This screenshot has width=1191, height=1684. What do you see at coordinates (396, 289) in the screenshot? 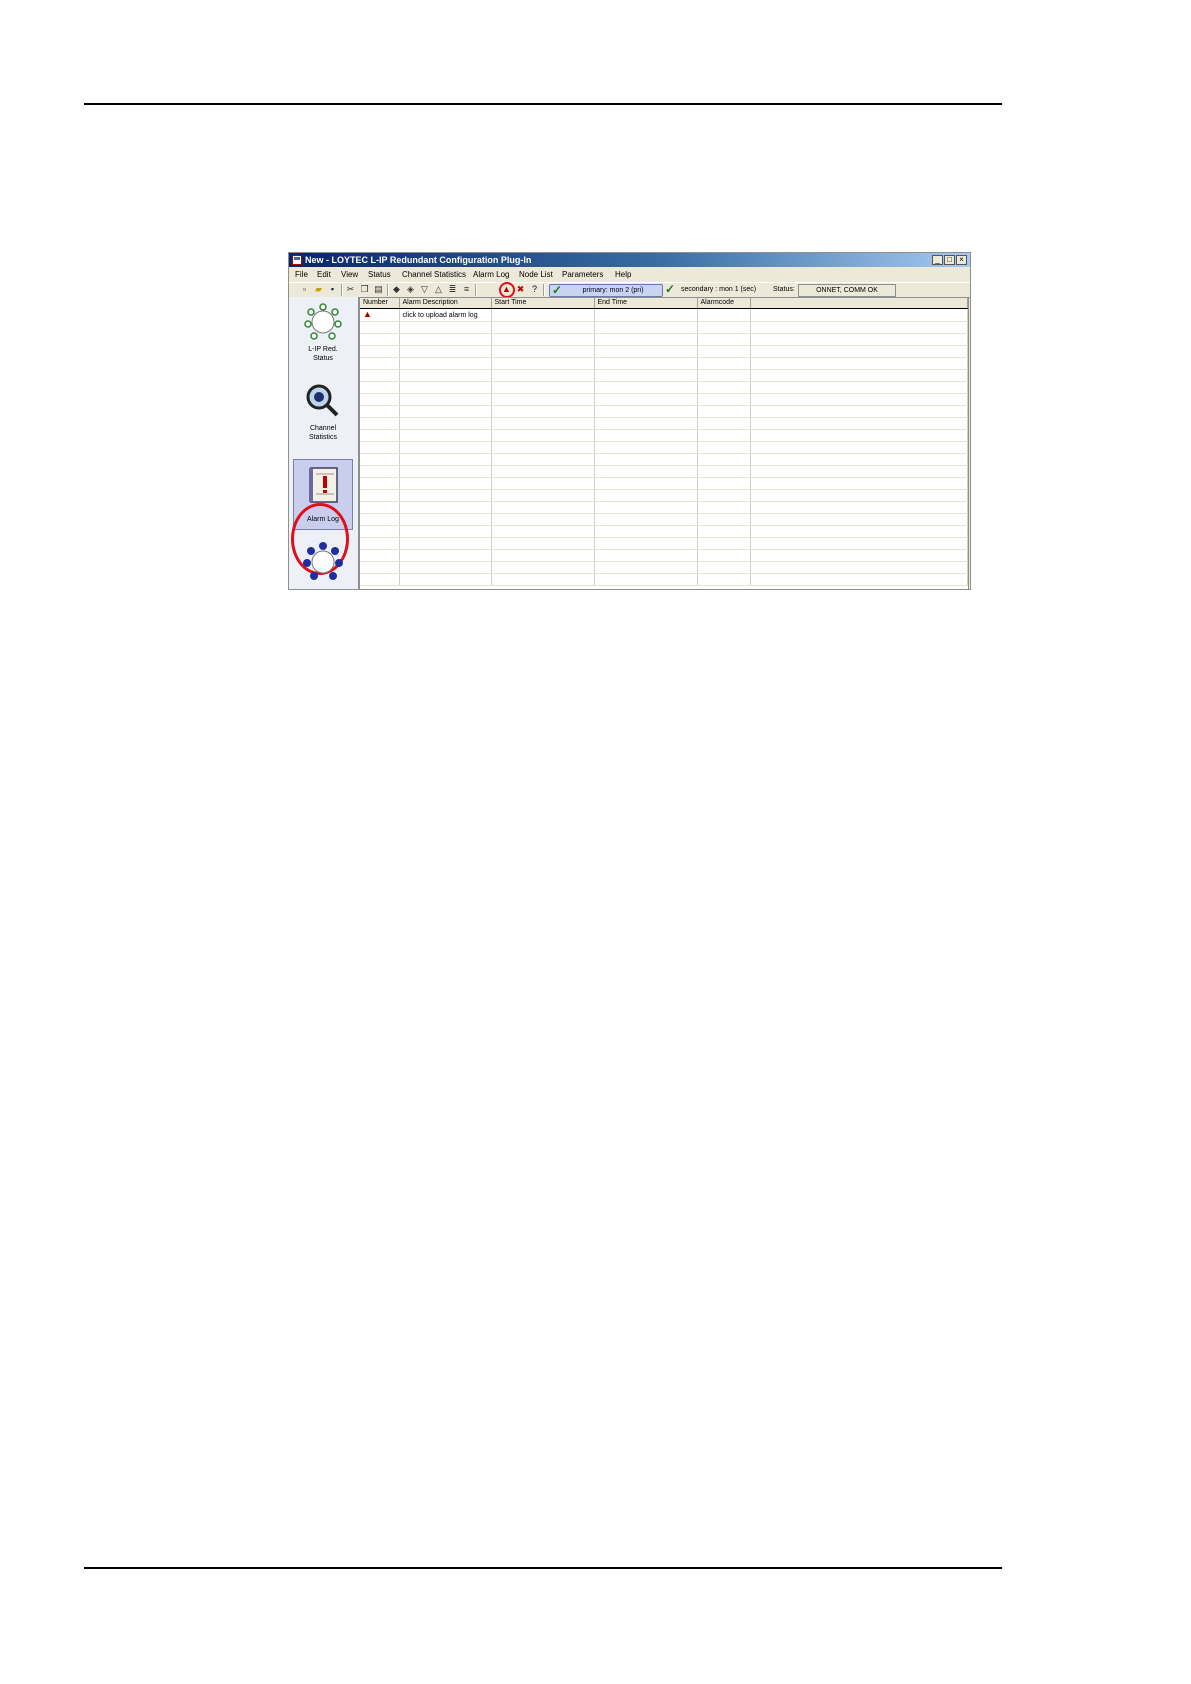
I see `arrow-left-icon: ◆` at bounding box center [396, 289].